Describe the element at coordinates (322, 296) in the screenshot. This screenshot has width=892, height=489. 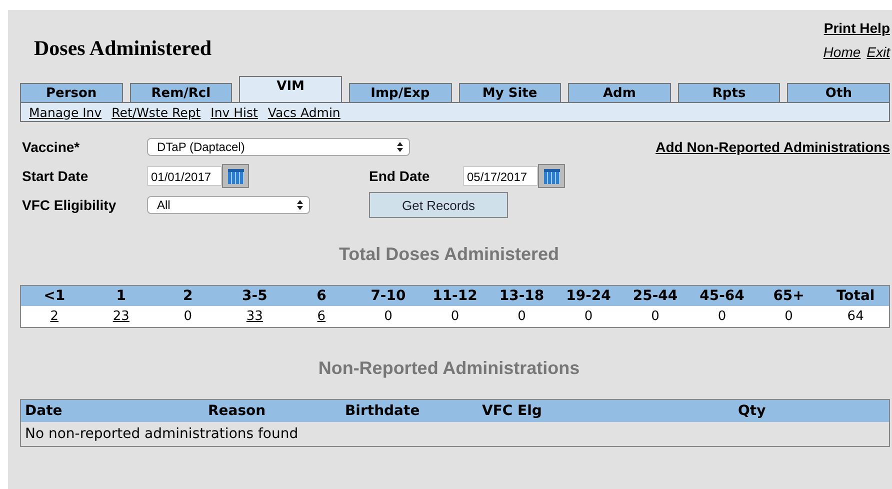
I see `column-header: 6` at that location.